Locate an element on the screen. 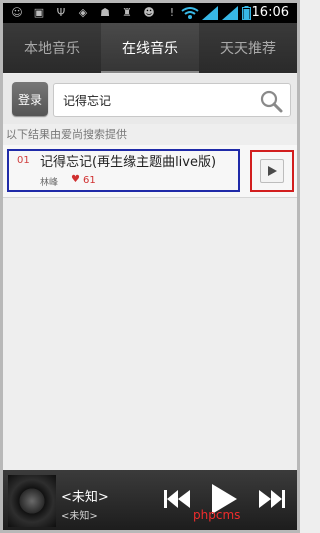  result-count: 61 is located at coordinates (89, 180).